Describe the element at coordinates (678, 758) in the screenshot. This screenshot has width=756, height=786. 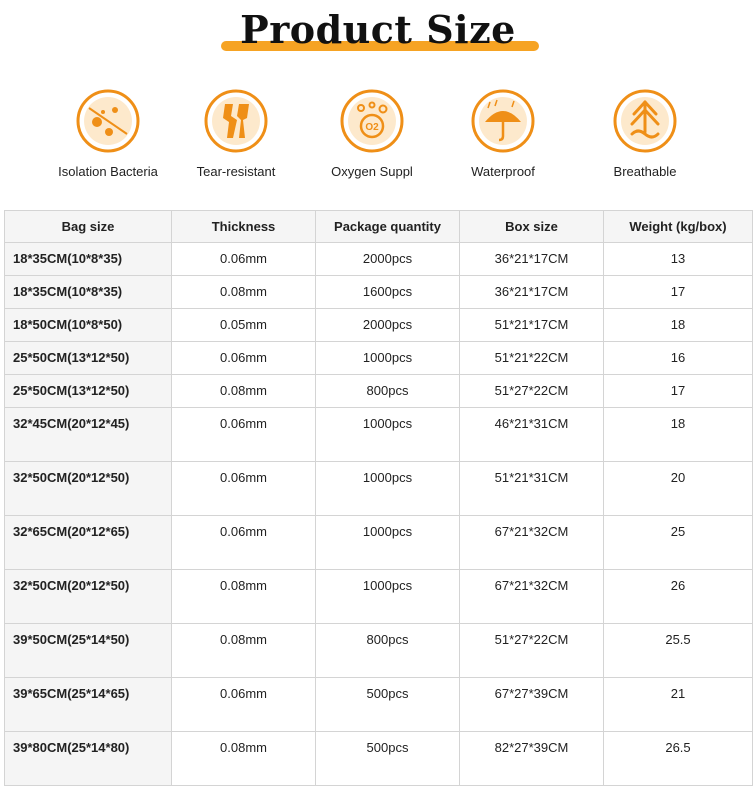
I see `table-cell: 26.5` at that location.